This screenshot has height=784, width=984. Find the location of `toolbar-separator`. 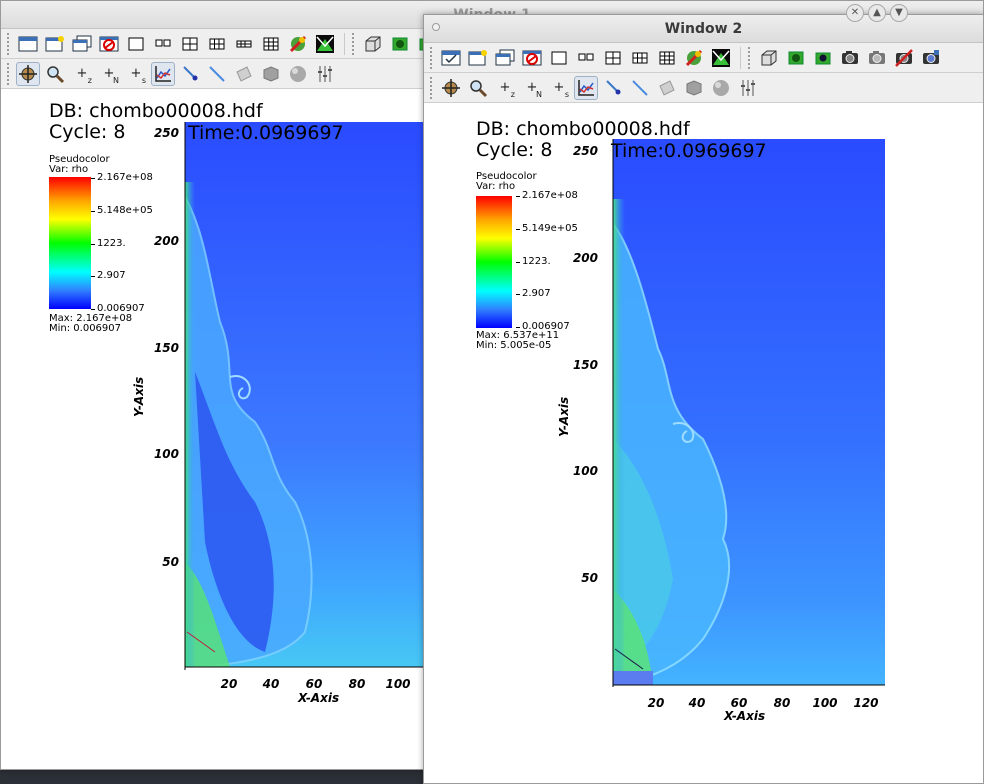

toolbar-separator is located at coordinates (740, 57).